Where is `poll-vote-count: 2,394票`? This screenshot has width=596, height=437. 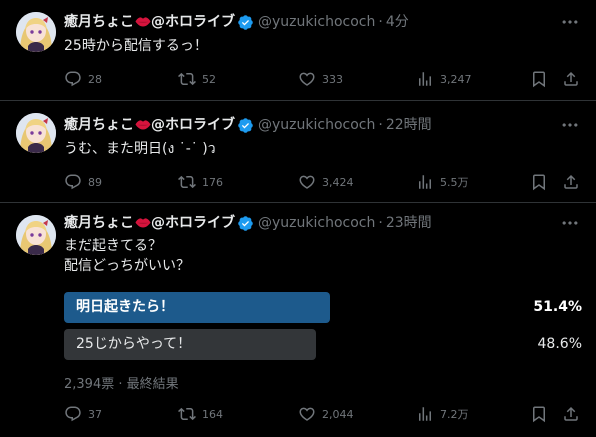 poll-vote-count: 2,394票 is located at coordinates (89, 384).